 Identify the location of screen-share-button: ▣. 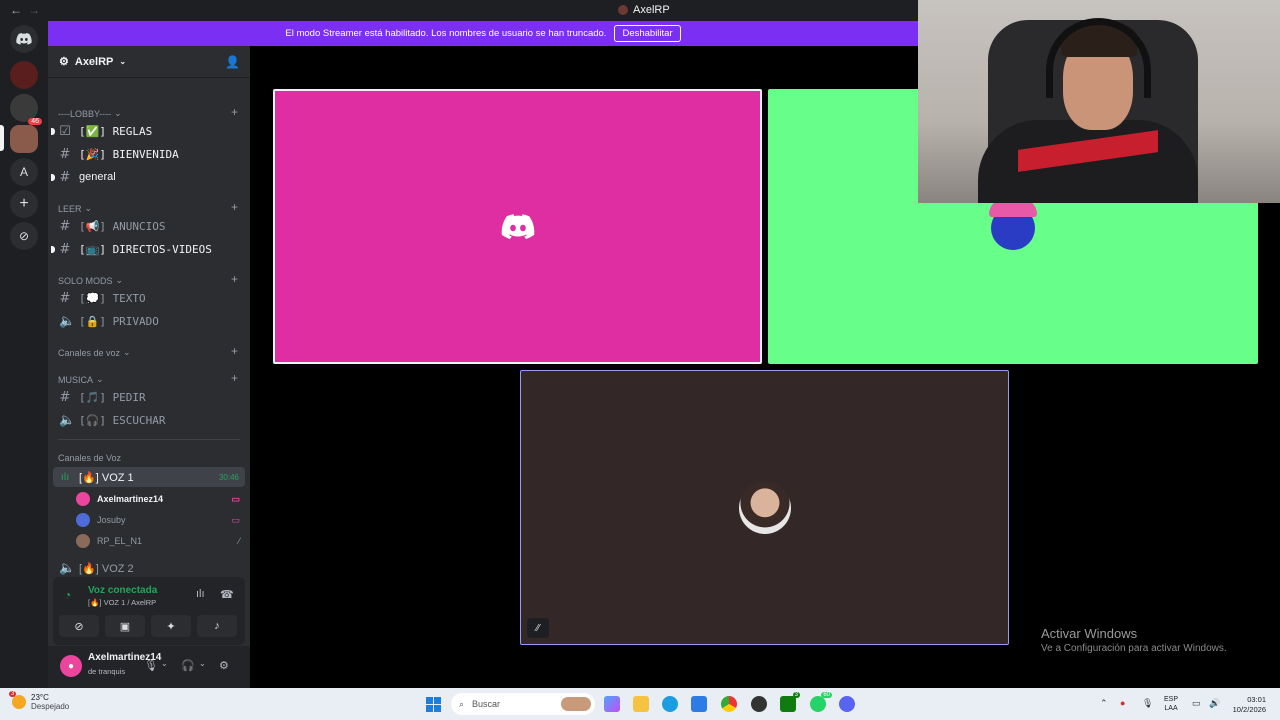
(125, 626).